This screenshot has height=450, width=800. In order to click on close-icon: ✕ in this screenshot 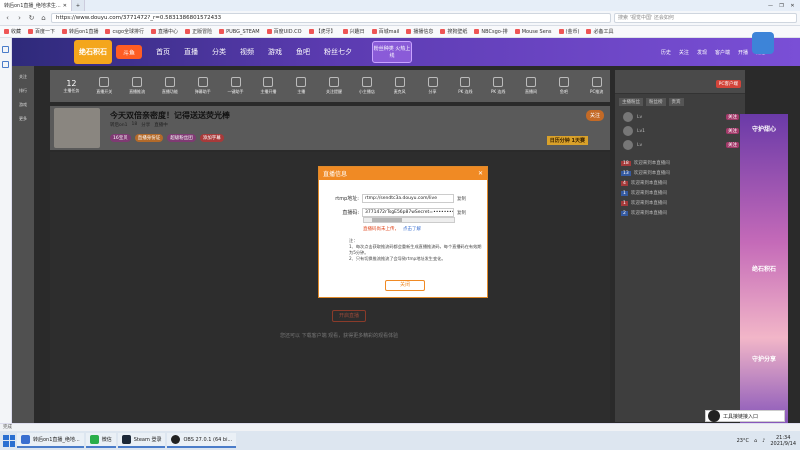, I will do `click(480, 173)`.